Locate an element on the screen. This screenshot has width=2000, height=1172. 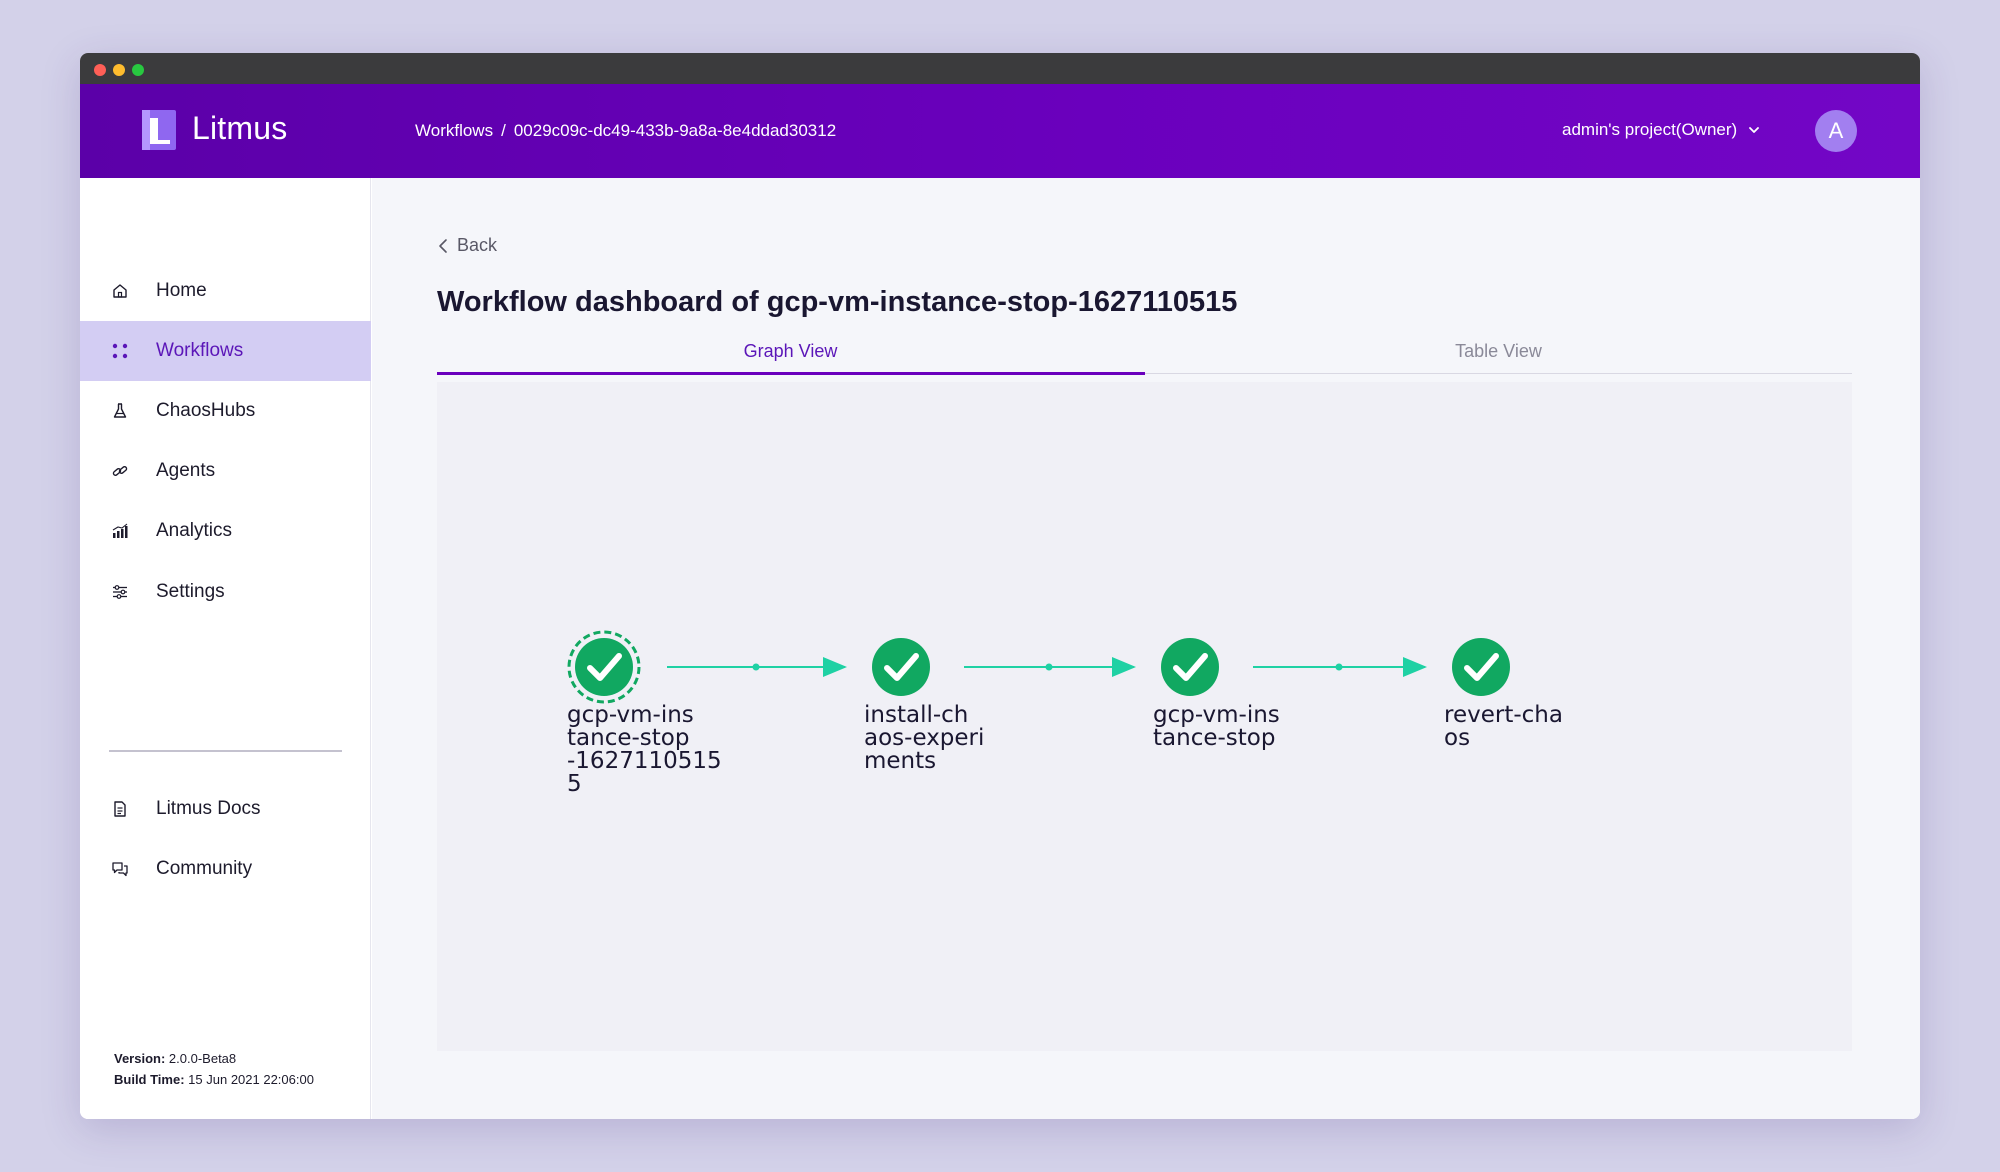
home-icon is located at coordinates (120, 291).